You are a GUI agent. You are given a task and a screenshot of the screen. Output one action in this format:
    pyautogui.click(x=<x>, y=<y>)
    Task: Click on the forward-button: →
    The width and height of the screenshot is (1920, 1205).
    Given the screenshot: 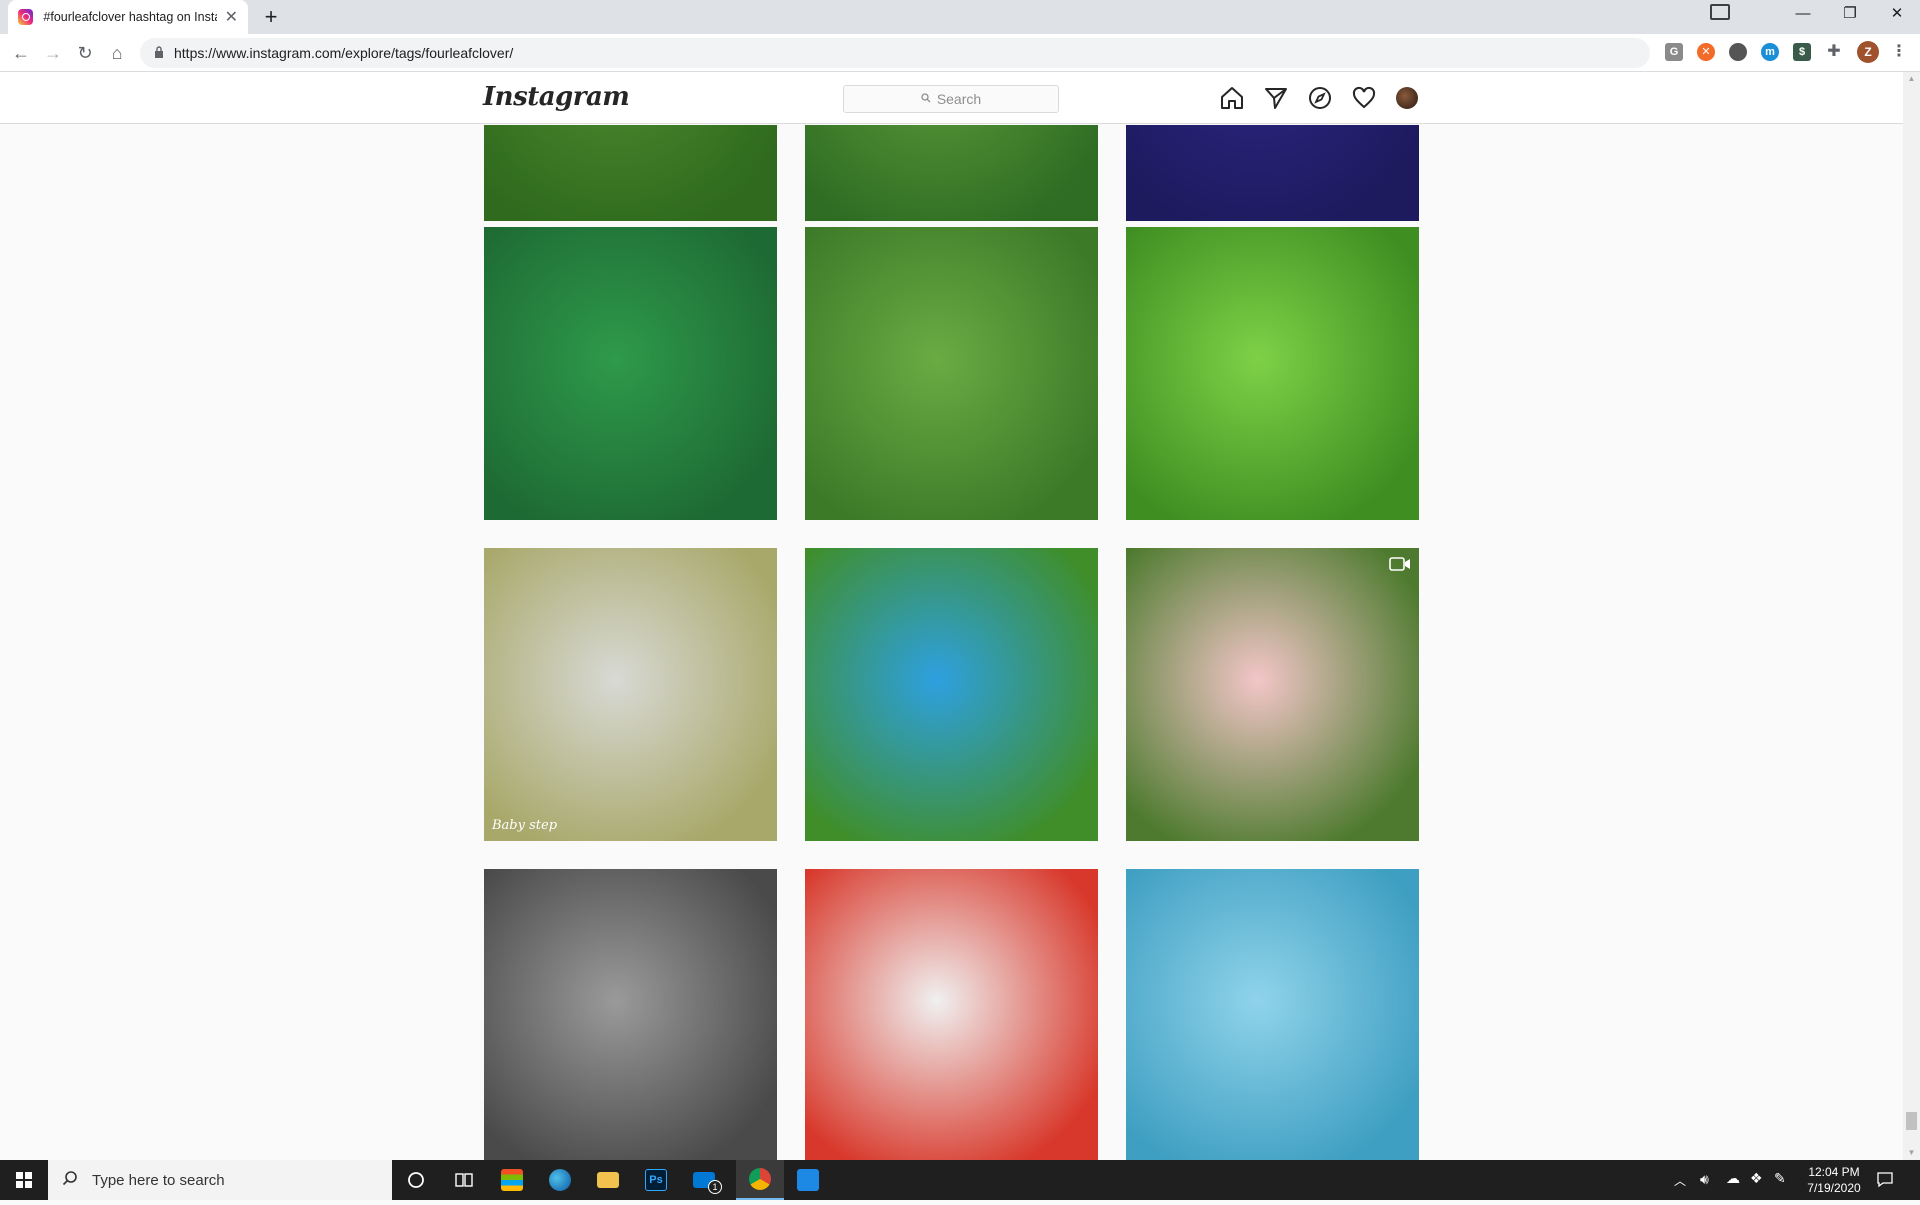 What is the action you would take?
    pyautogui.click(x=53, y=53)
    